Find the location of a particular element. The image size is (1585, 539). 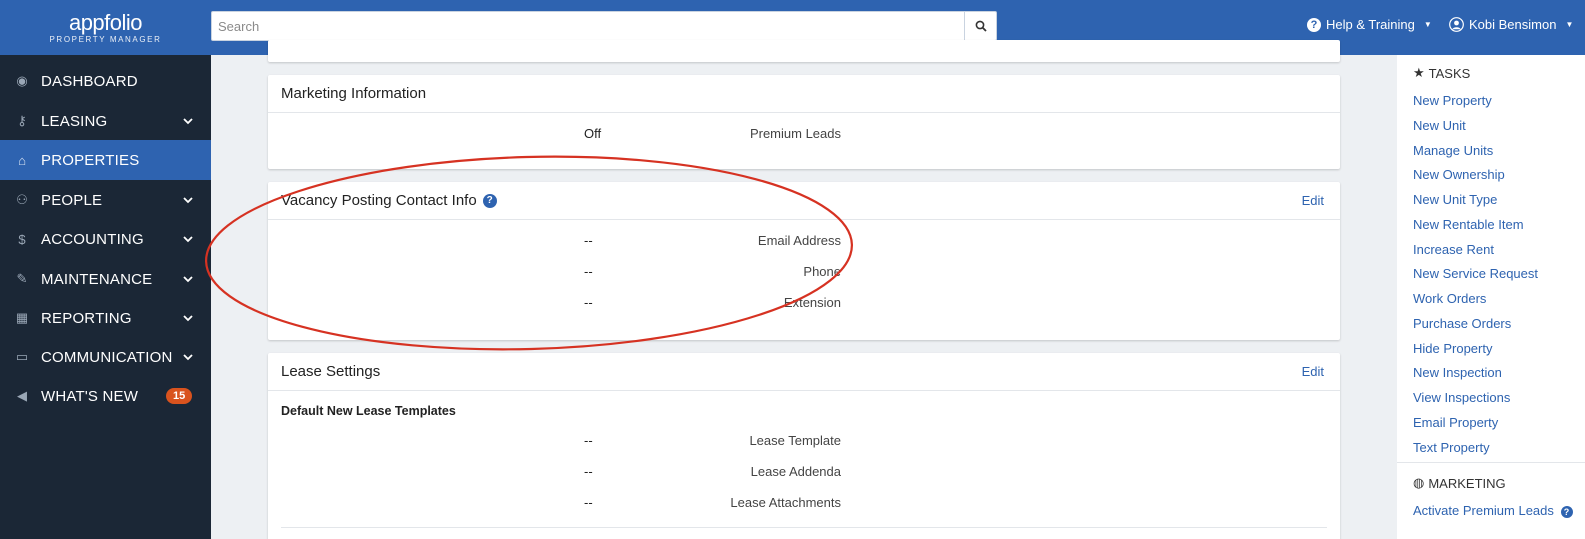

marketing-heading: ◍ MARKETING is located at coordinates (1459, 483).